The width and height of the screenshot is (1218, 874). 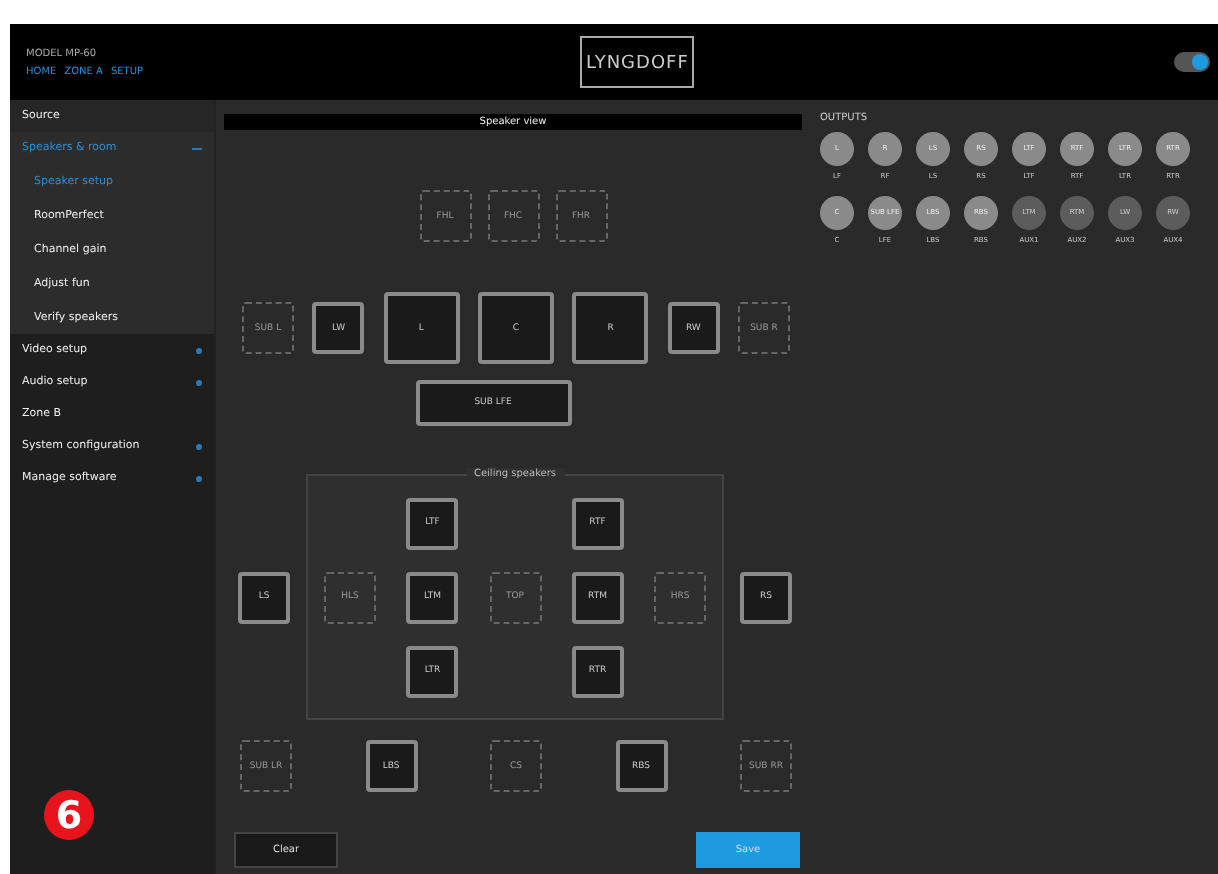 What do you see at coordinates (69, 815) in the screenshot?
I see `callout-number: 6` at bounding box center [69, 815].